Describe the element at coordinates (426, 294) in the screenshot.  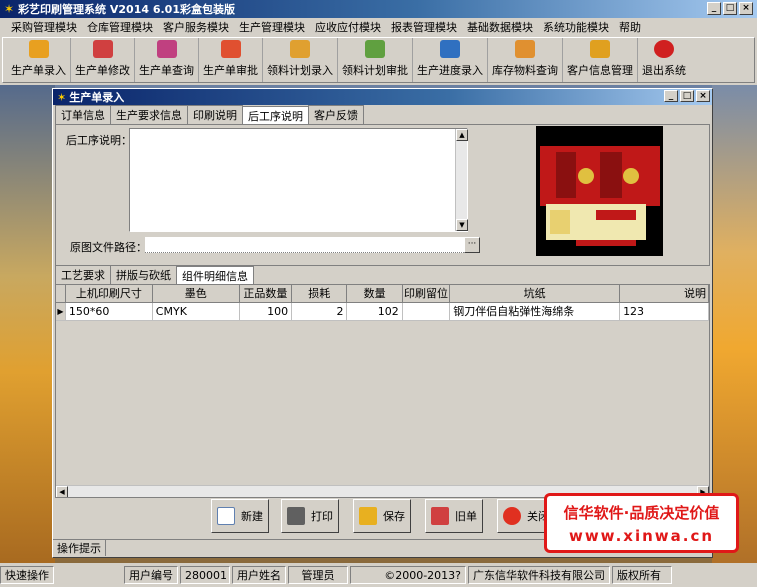
I see `col-print-reserve: 印刷留位` at that location.